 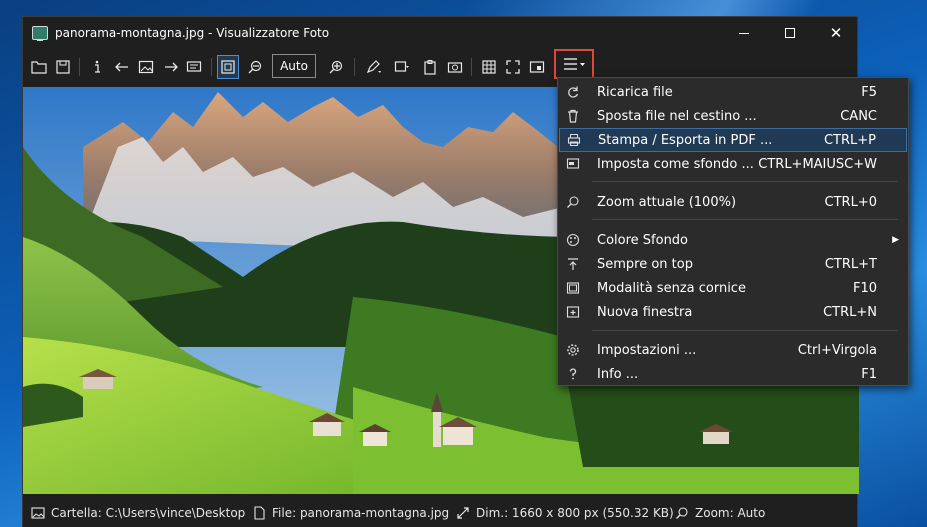 What do you see at coordinates (573, 264) in the screenshot?
I see `pin-top-icon` at bounding box center [573, 264].